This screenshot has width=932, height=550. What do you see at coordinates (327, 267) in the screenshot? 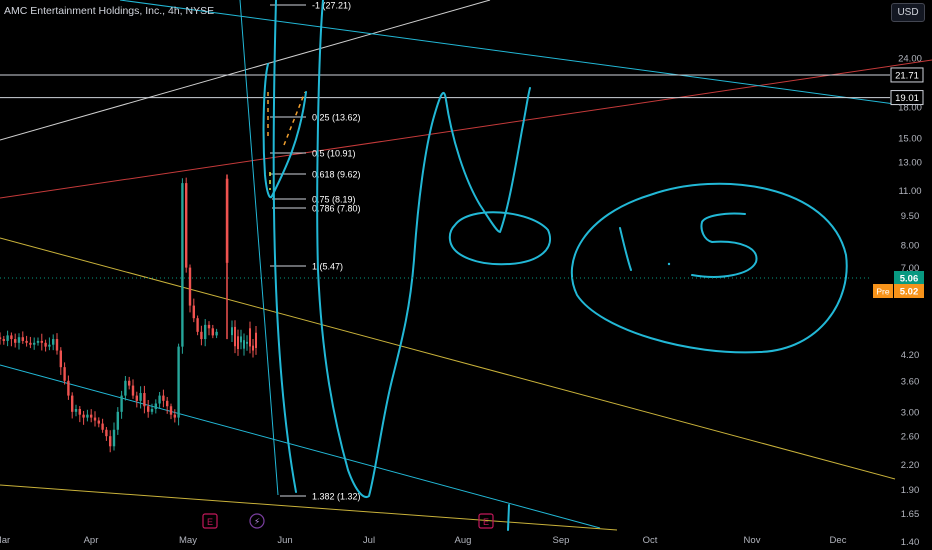
I see `fib-level-label: 1 (5.47)` at bounding box center [327, 267].